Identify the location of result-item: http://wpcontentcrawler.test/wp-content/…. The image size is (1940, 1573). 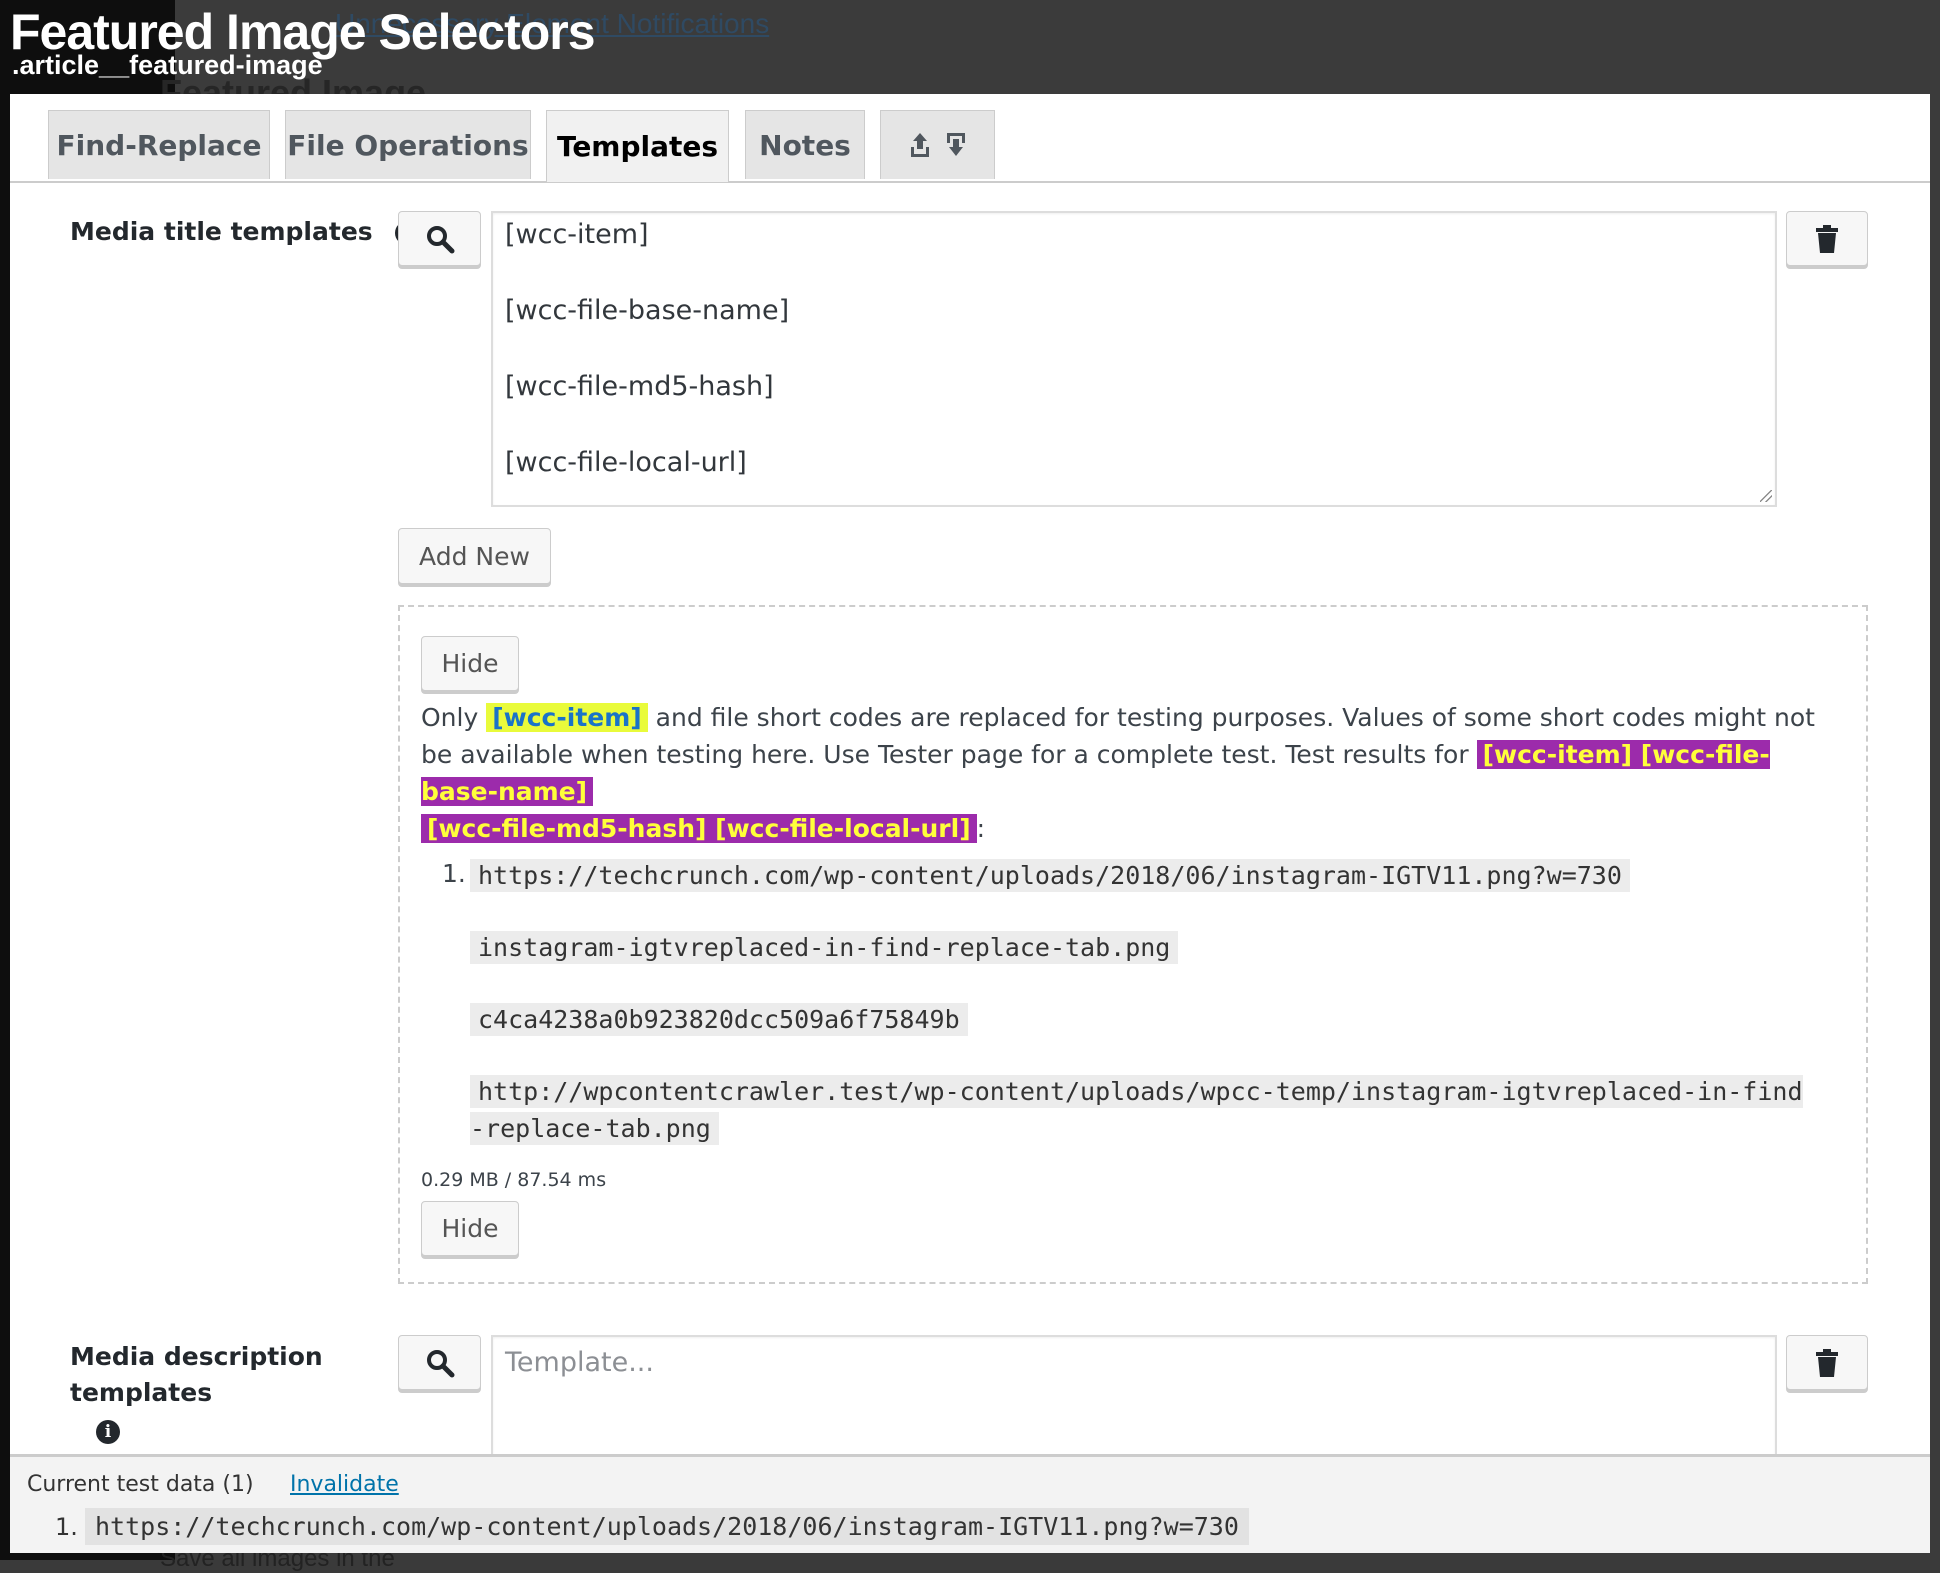
(1140, 1110).